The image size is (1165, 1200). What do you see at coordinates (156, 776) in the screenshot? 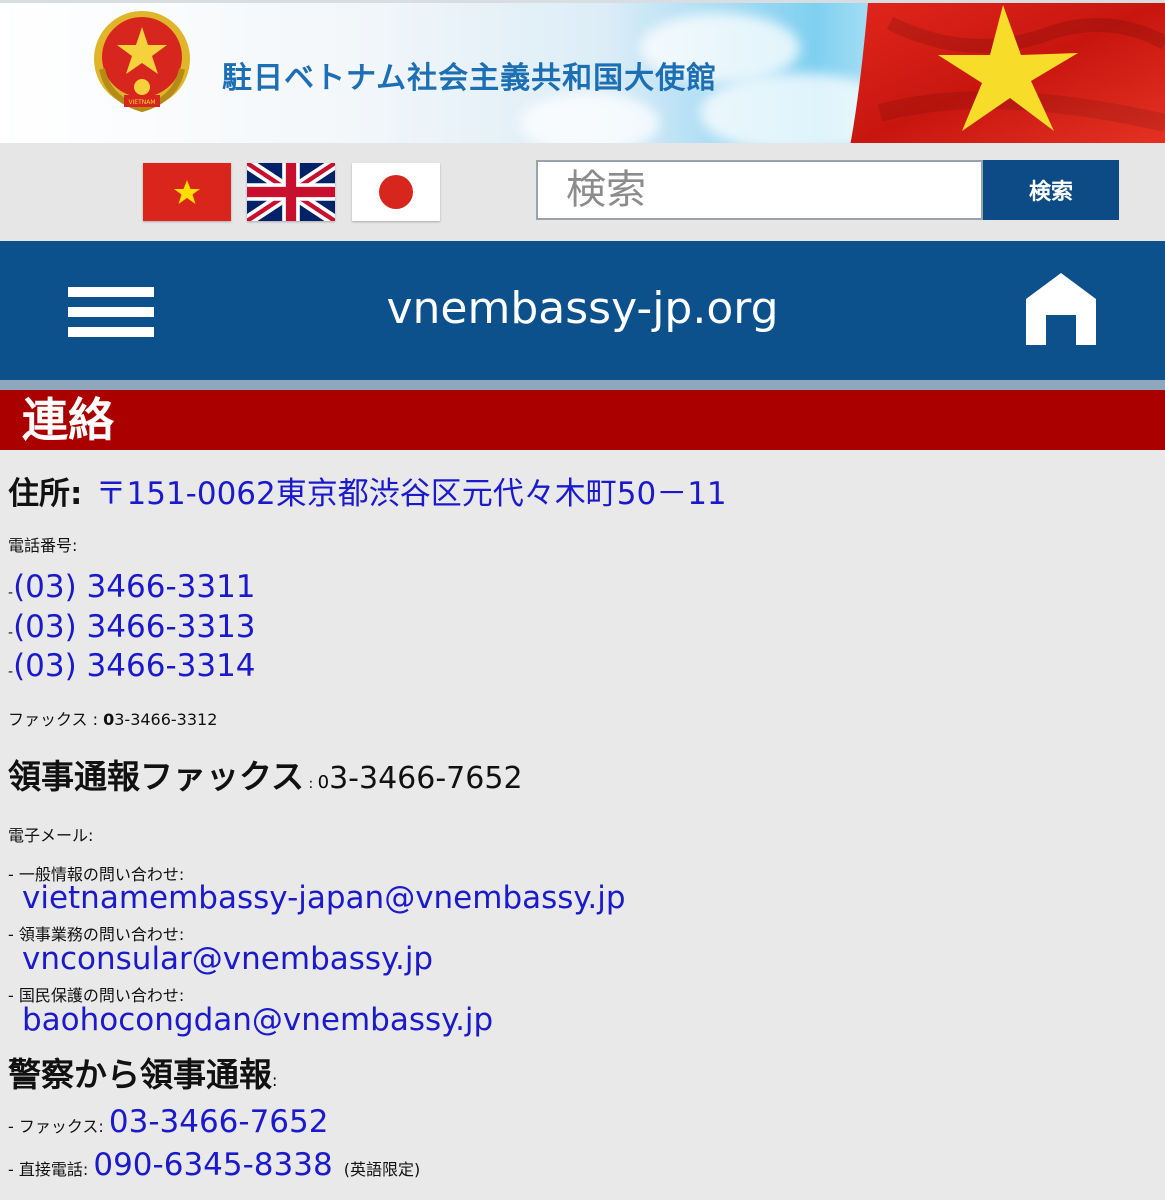
I see `consular-fax-label: 領事通報ファックス` at bounding box center [156, 776].